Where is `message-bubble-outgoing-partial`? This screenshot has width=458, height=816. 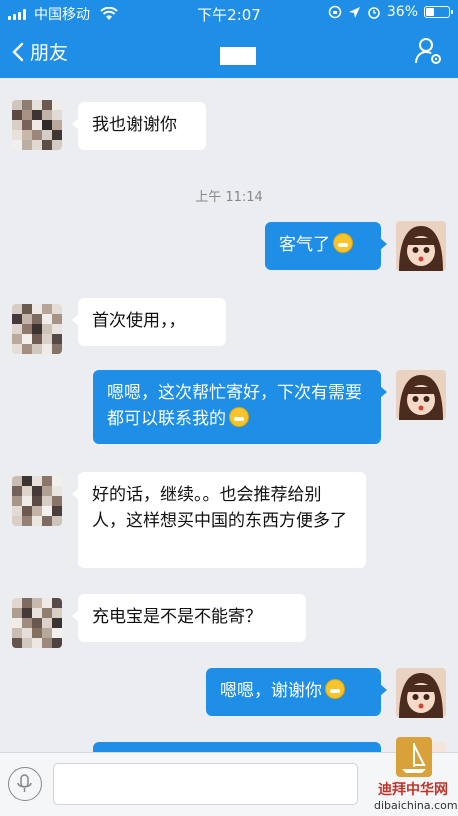 message-bubble-outgoing-partial is located at coordinates (237, 747).